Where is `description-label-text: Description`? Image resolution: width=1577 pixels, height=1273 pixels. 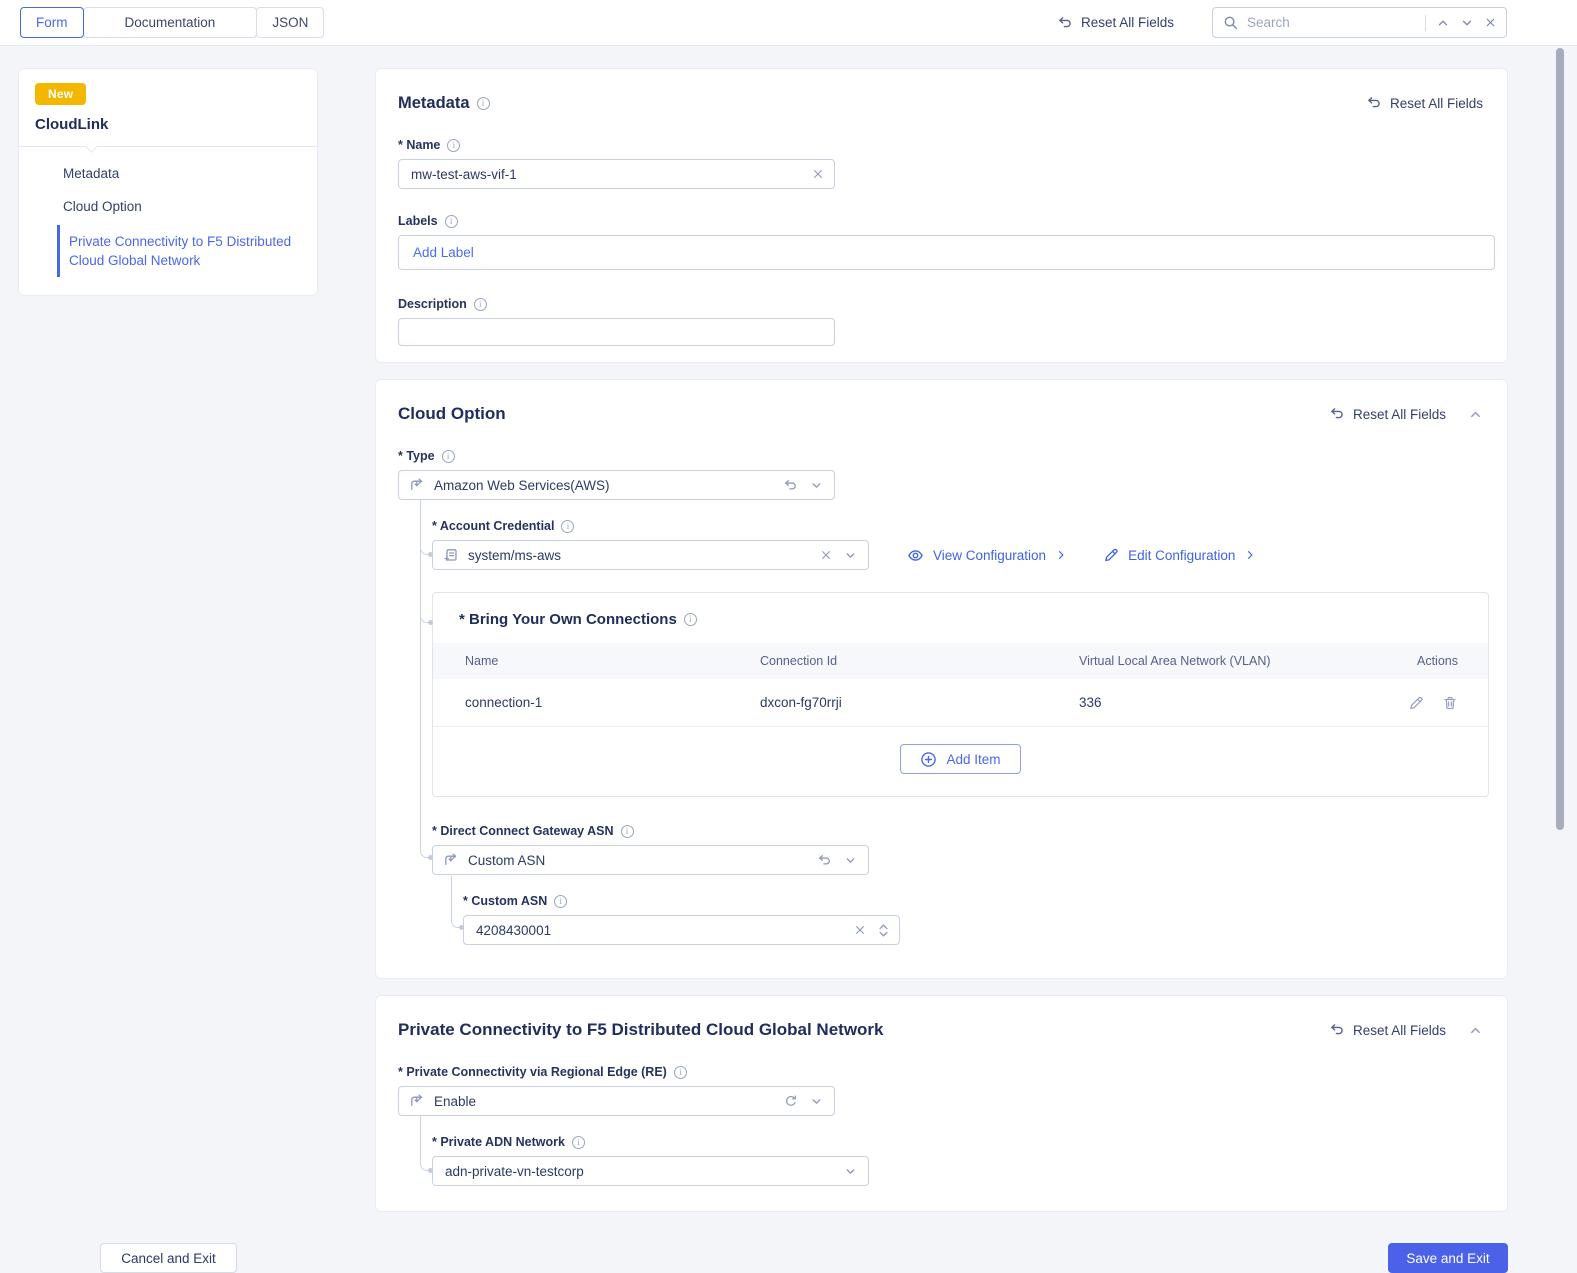 description-label-text: Description is located at coordinates (432, 304).